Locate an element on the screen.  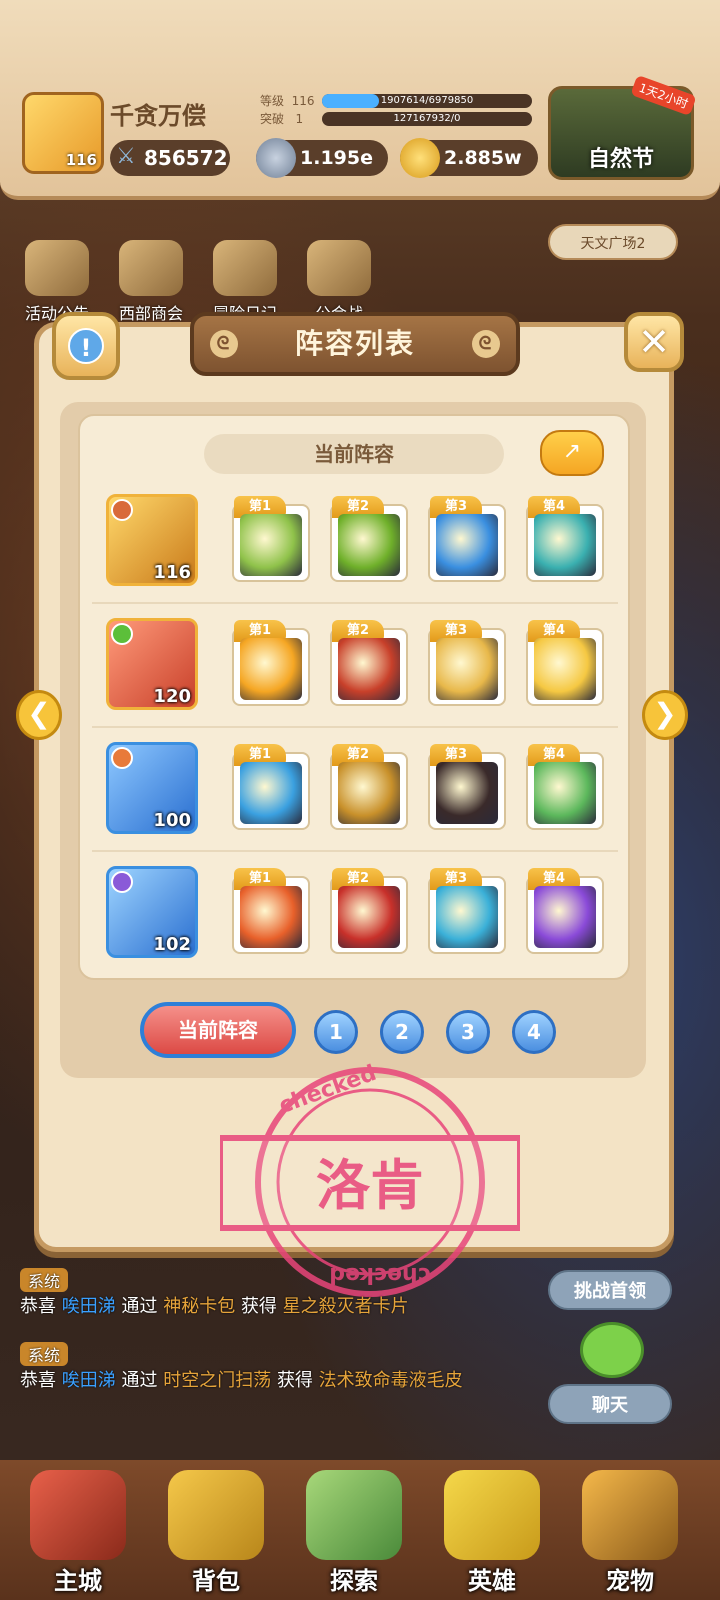
close-icon: ✕ is located at coordinates (654, 342).